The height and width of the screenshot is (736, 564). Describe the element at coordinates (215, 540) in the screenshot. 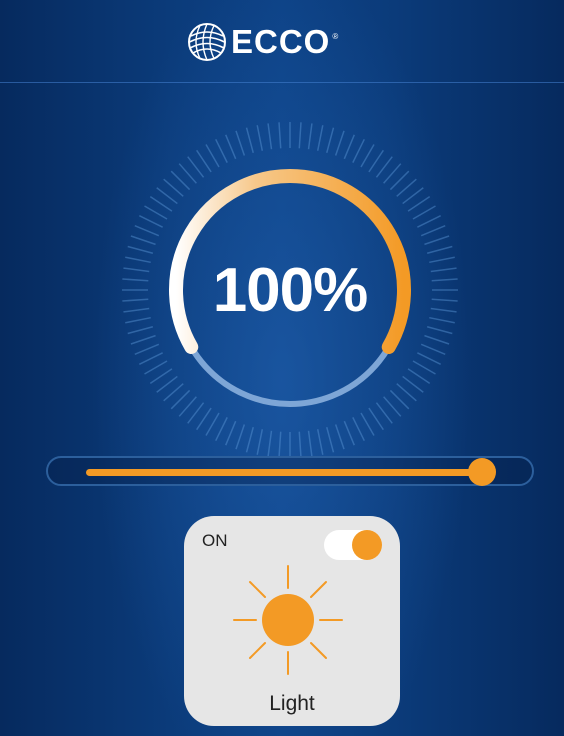

I see `light-state-label: ON` at that location.